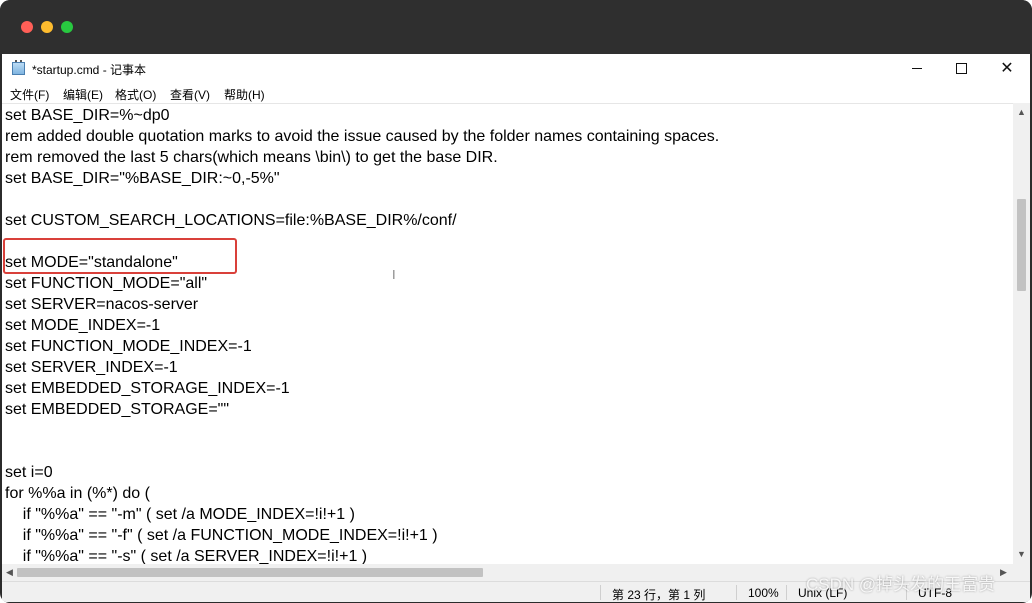 This screenshot has width=1032, height=603. What do you see at coordinates (250, 572) in the screenshot?
I see `horizontal-scroll-thumb` at bounding box center [250, 572].